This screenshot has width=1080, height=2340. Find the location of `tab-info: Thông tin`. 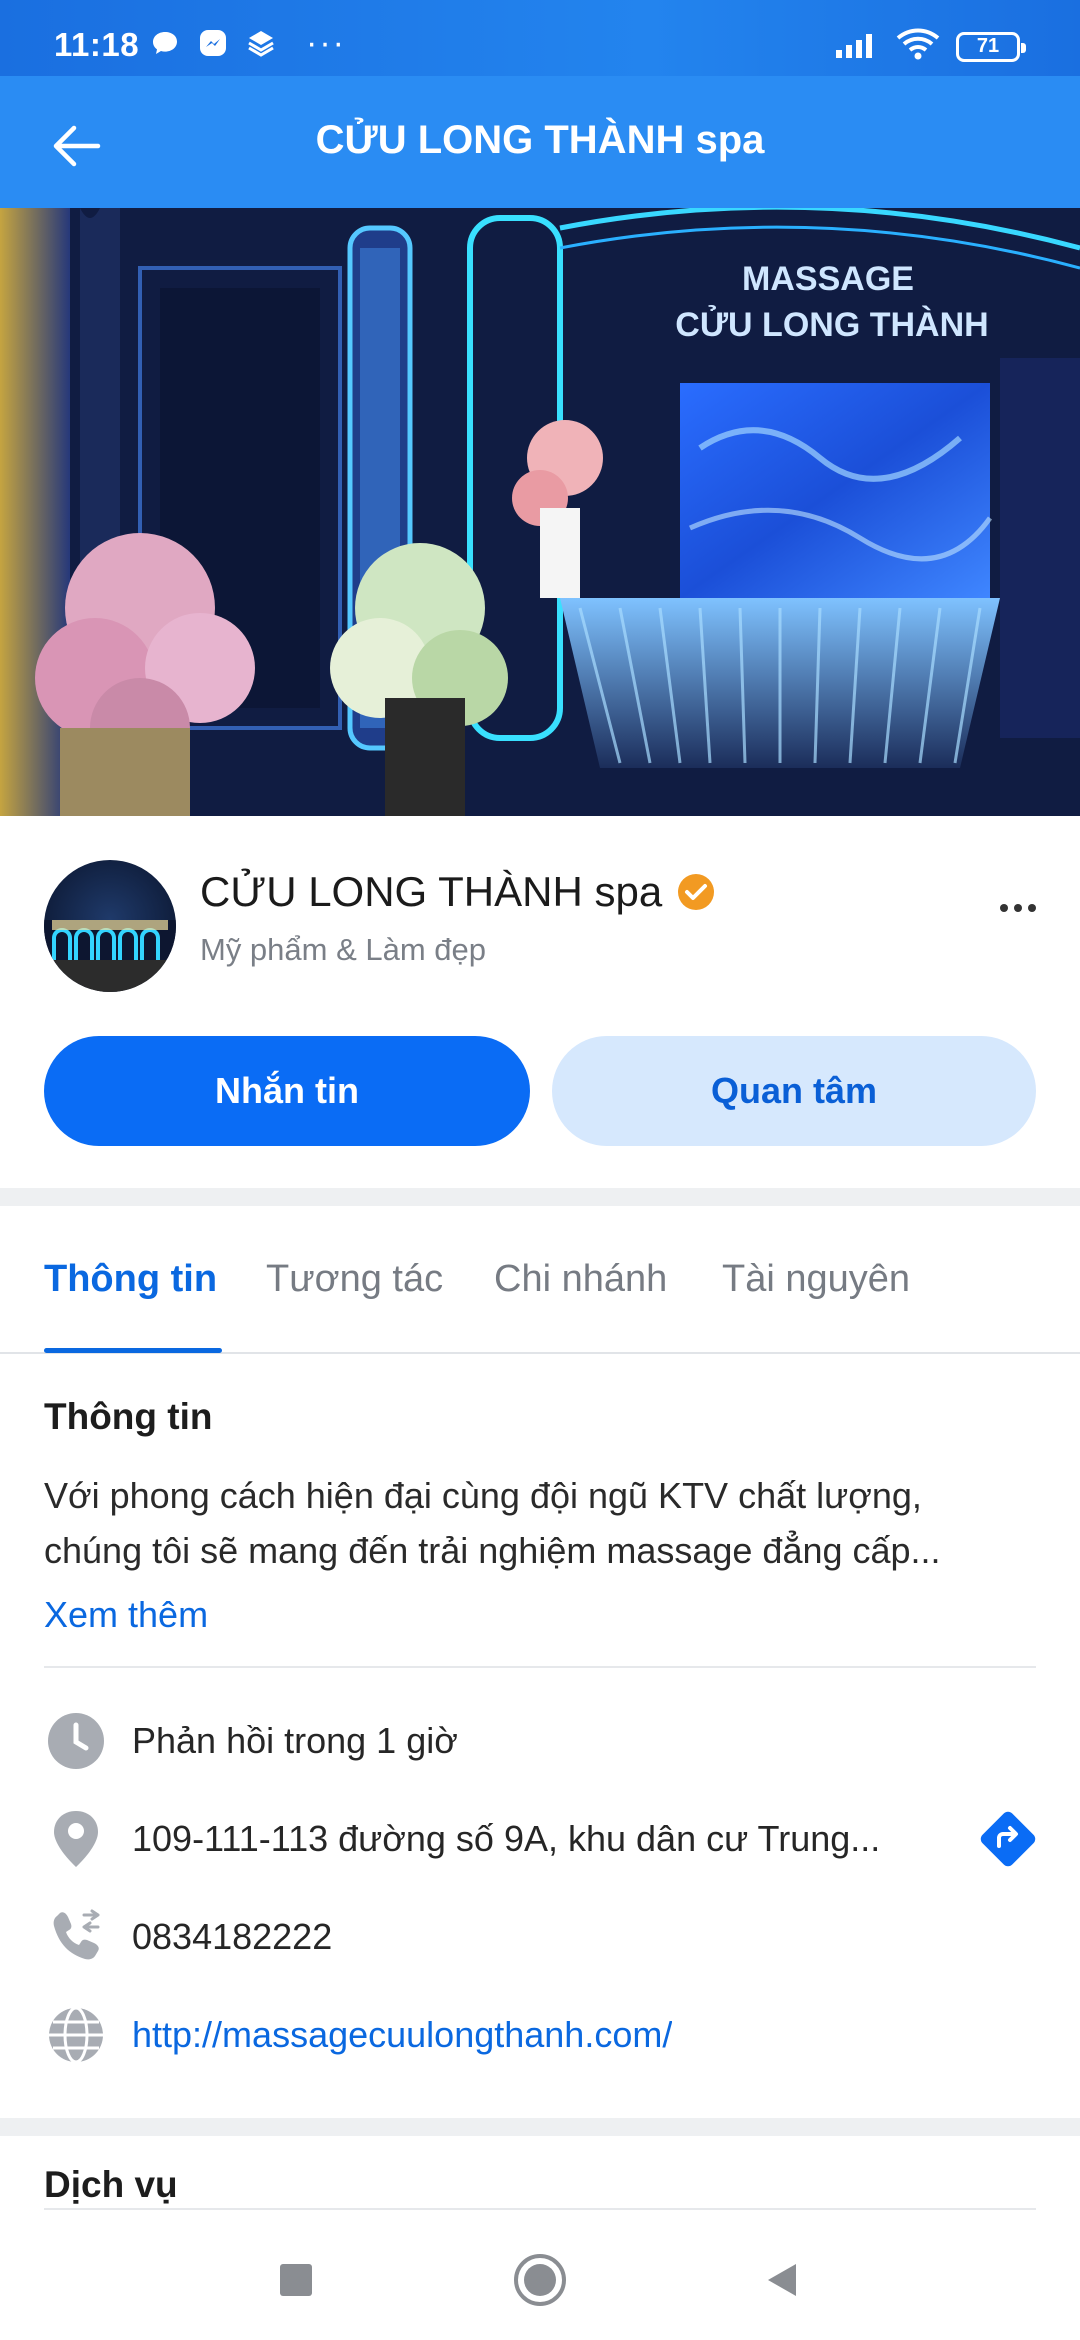

tab-info: Thông tin is located at coordinates (130, 1279).